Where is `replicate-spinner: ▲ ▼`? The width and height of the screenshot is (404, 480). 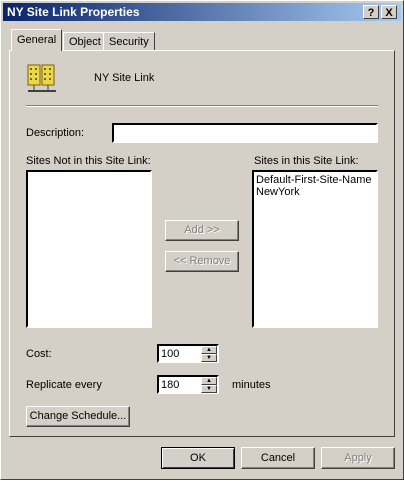
replicate-spinner: ▲ ▼ is located at coordinates (209, 385).